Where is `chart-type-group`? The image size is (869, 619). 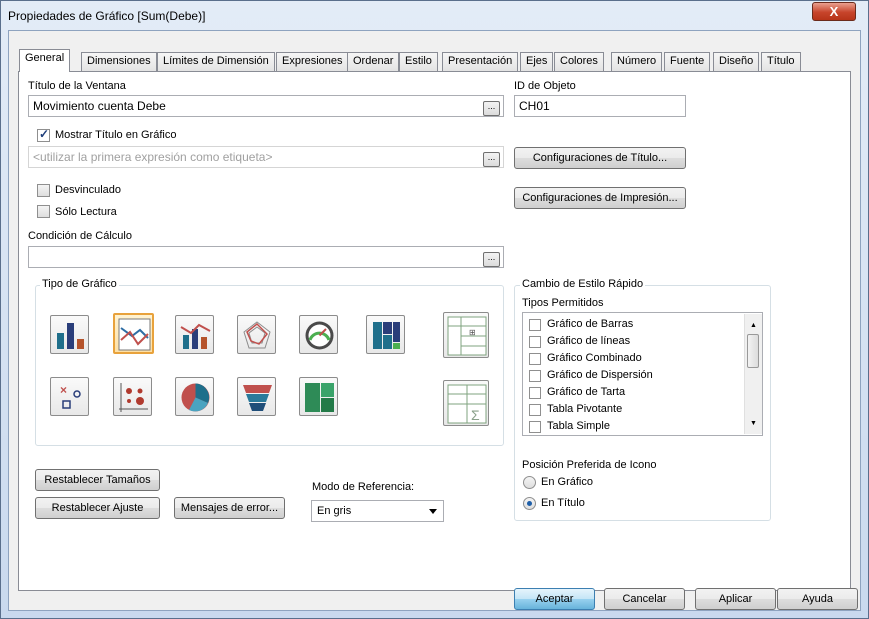
chart-type-group is located at coordinates (269, 365).